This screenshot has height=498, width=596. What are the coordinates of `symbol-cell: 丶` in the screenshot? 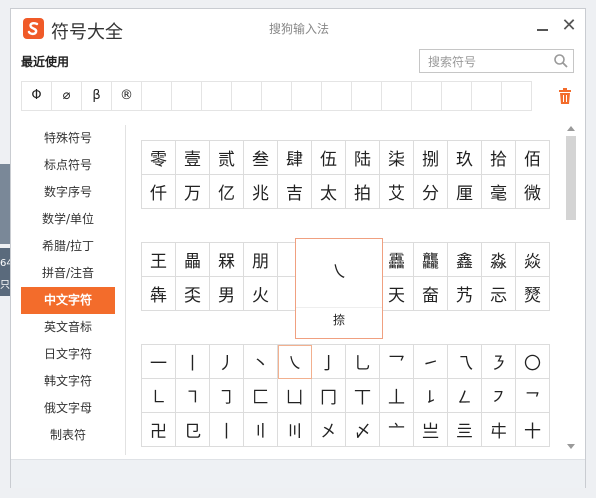 It's located at (261, 362).